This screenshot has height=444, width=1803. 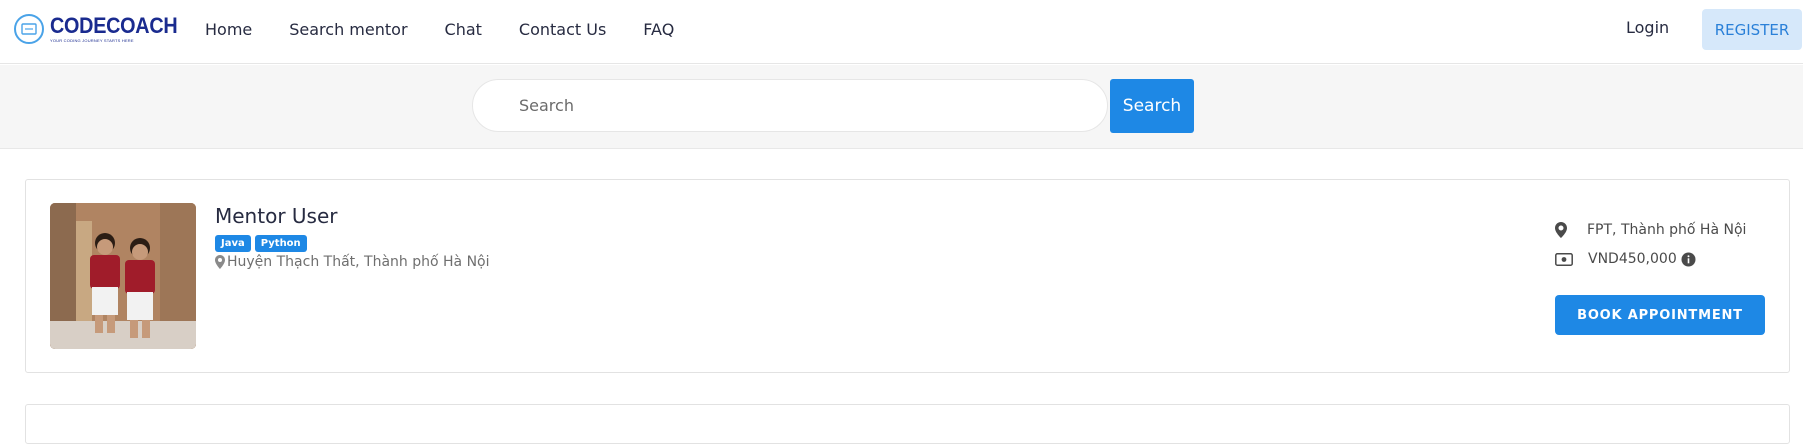 I want to click on logo-tagline: YOUR CODING JOURNEY STARTS HERE, so click(x=92, y=40).